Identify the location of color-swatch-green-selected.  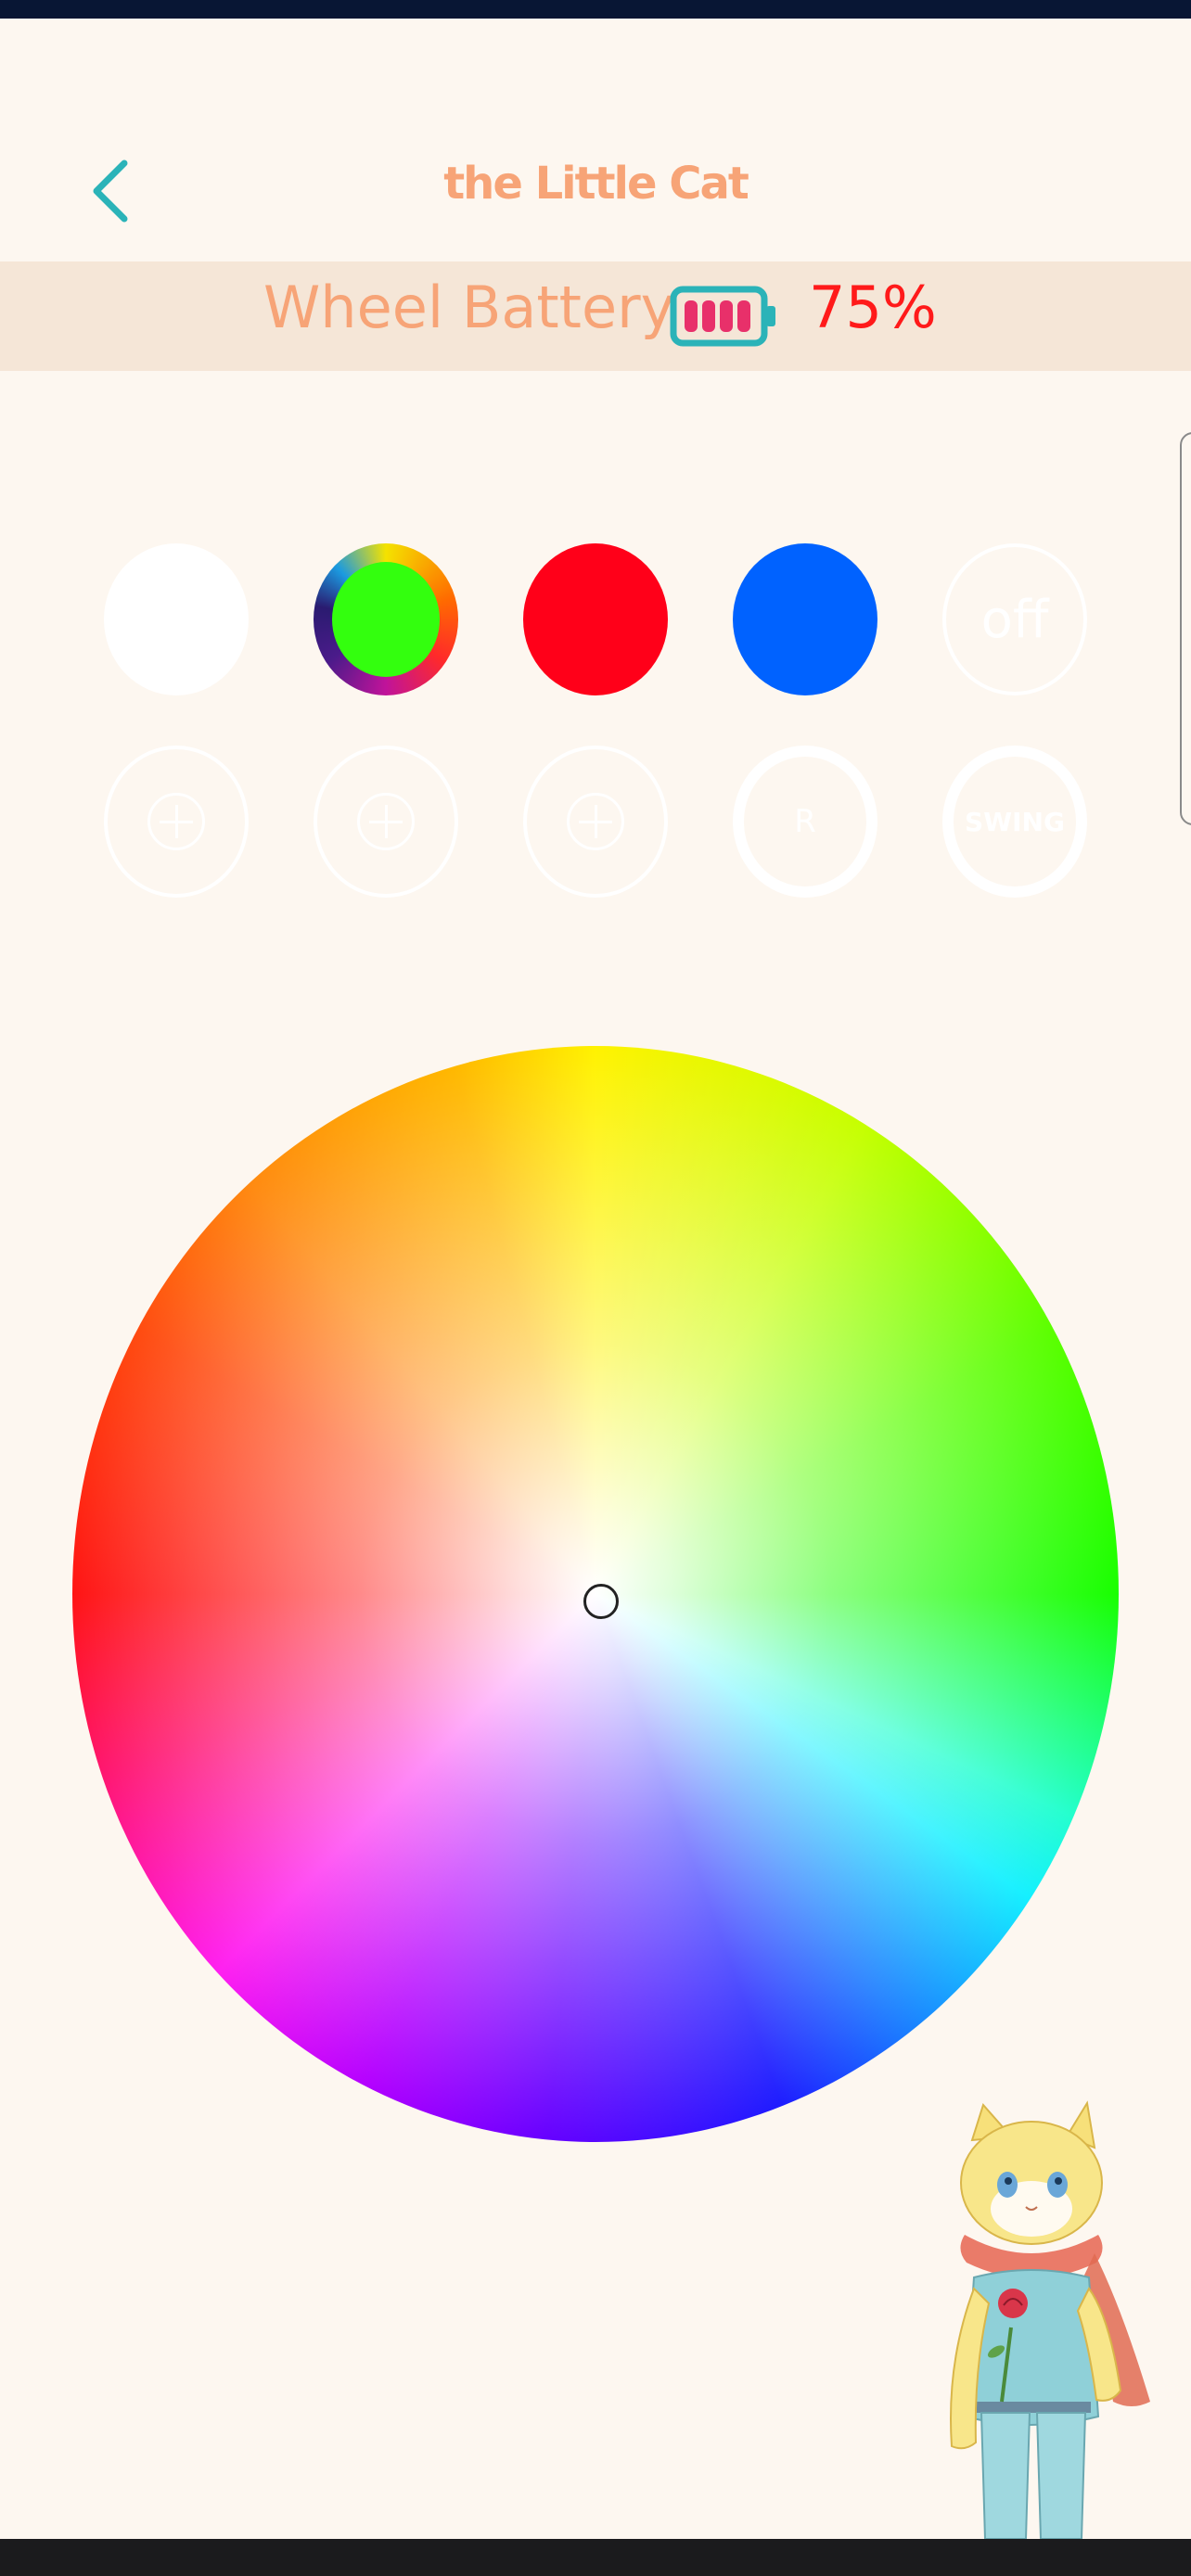
(386, 619).